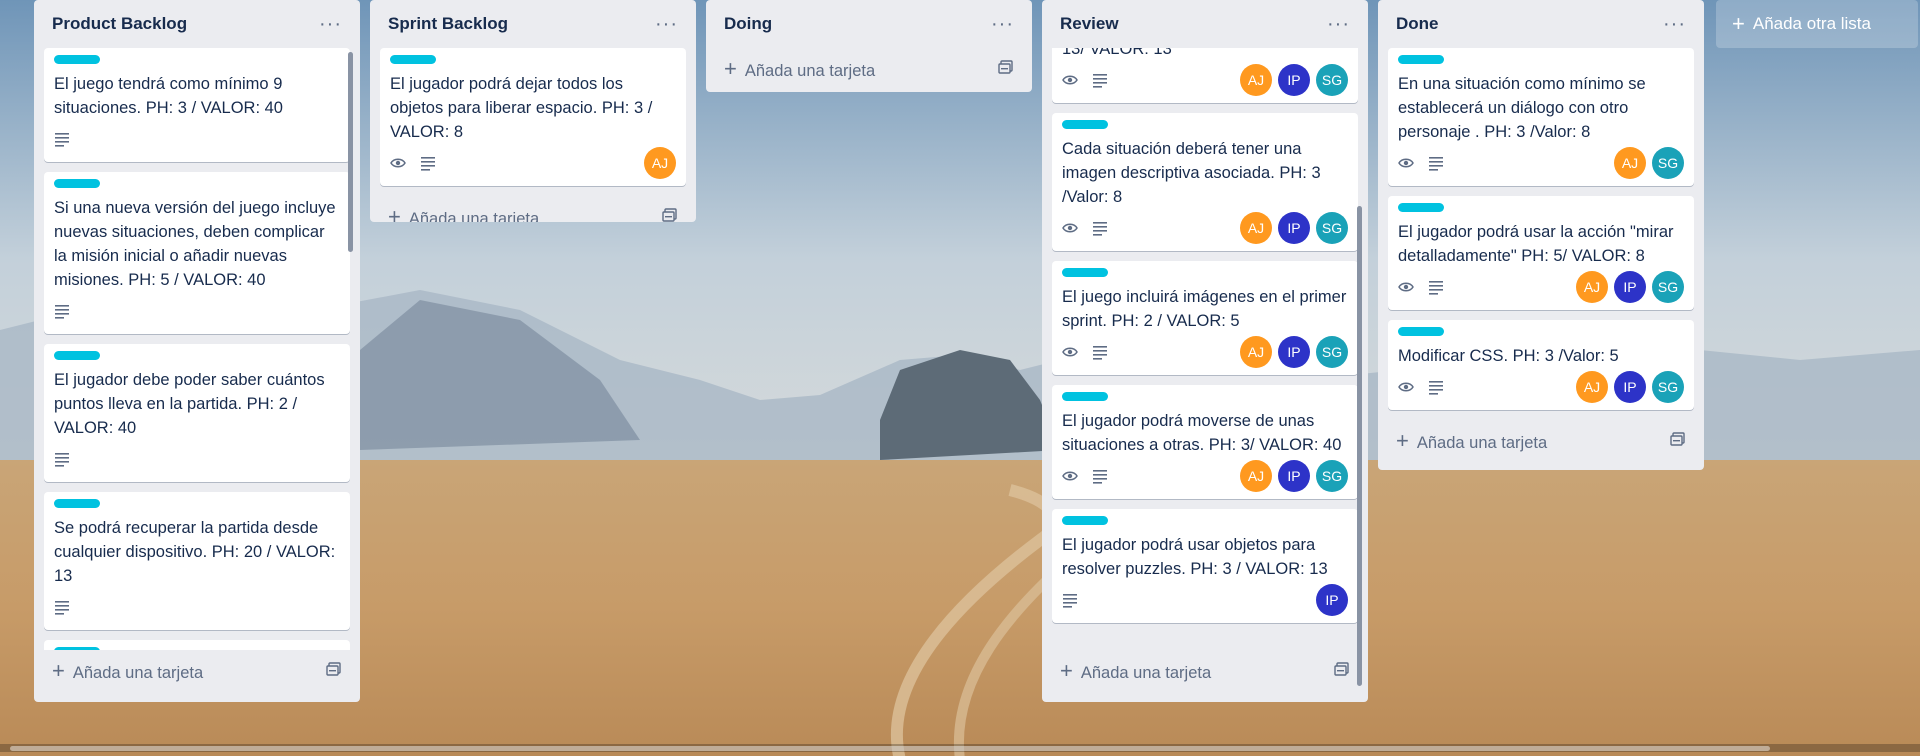 The height and width of the screenshot is (756, 1920). What do you see at coordinates (119, 24) in the screenshot?
I see `list-title: Product Backlog` at bounding box center [119, 24].